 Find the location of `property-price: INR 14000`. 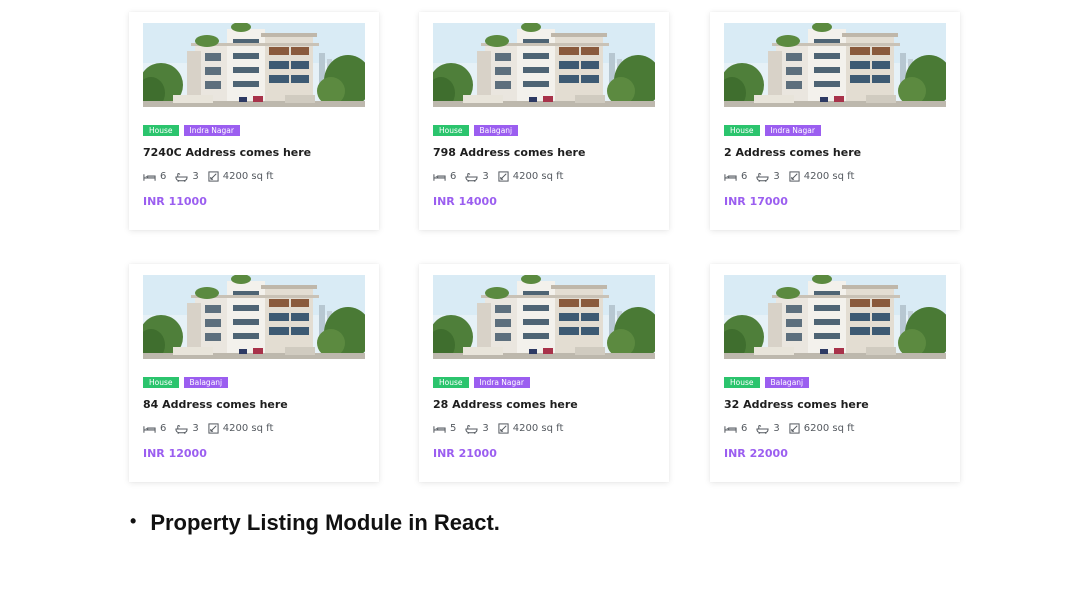

property-price: INR 14000 is located at coordinates (465, 201).